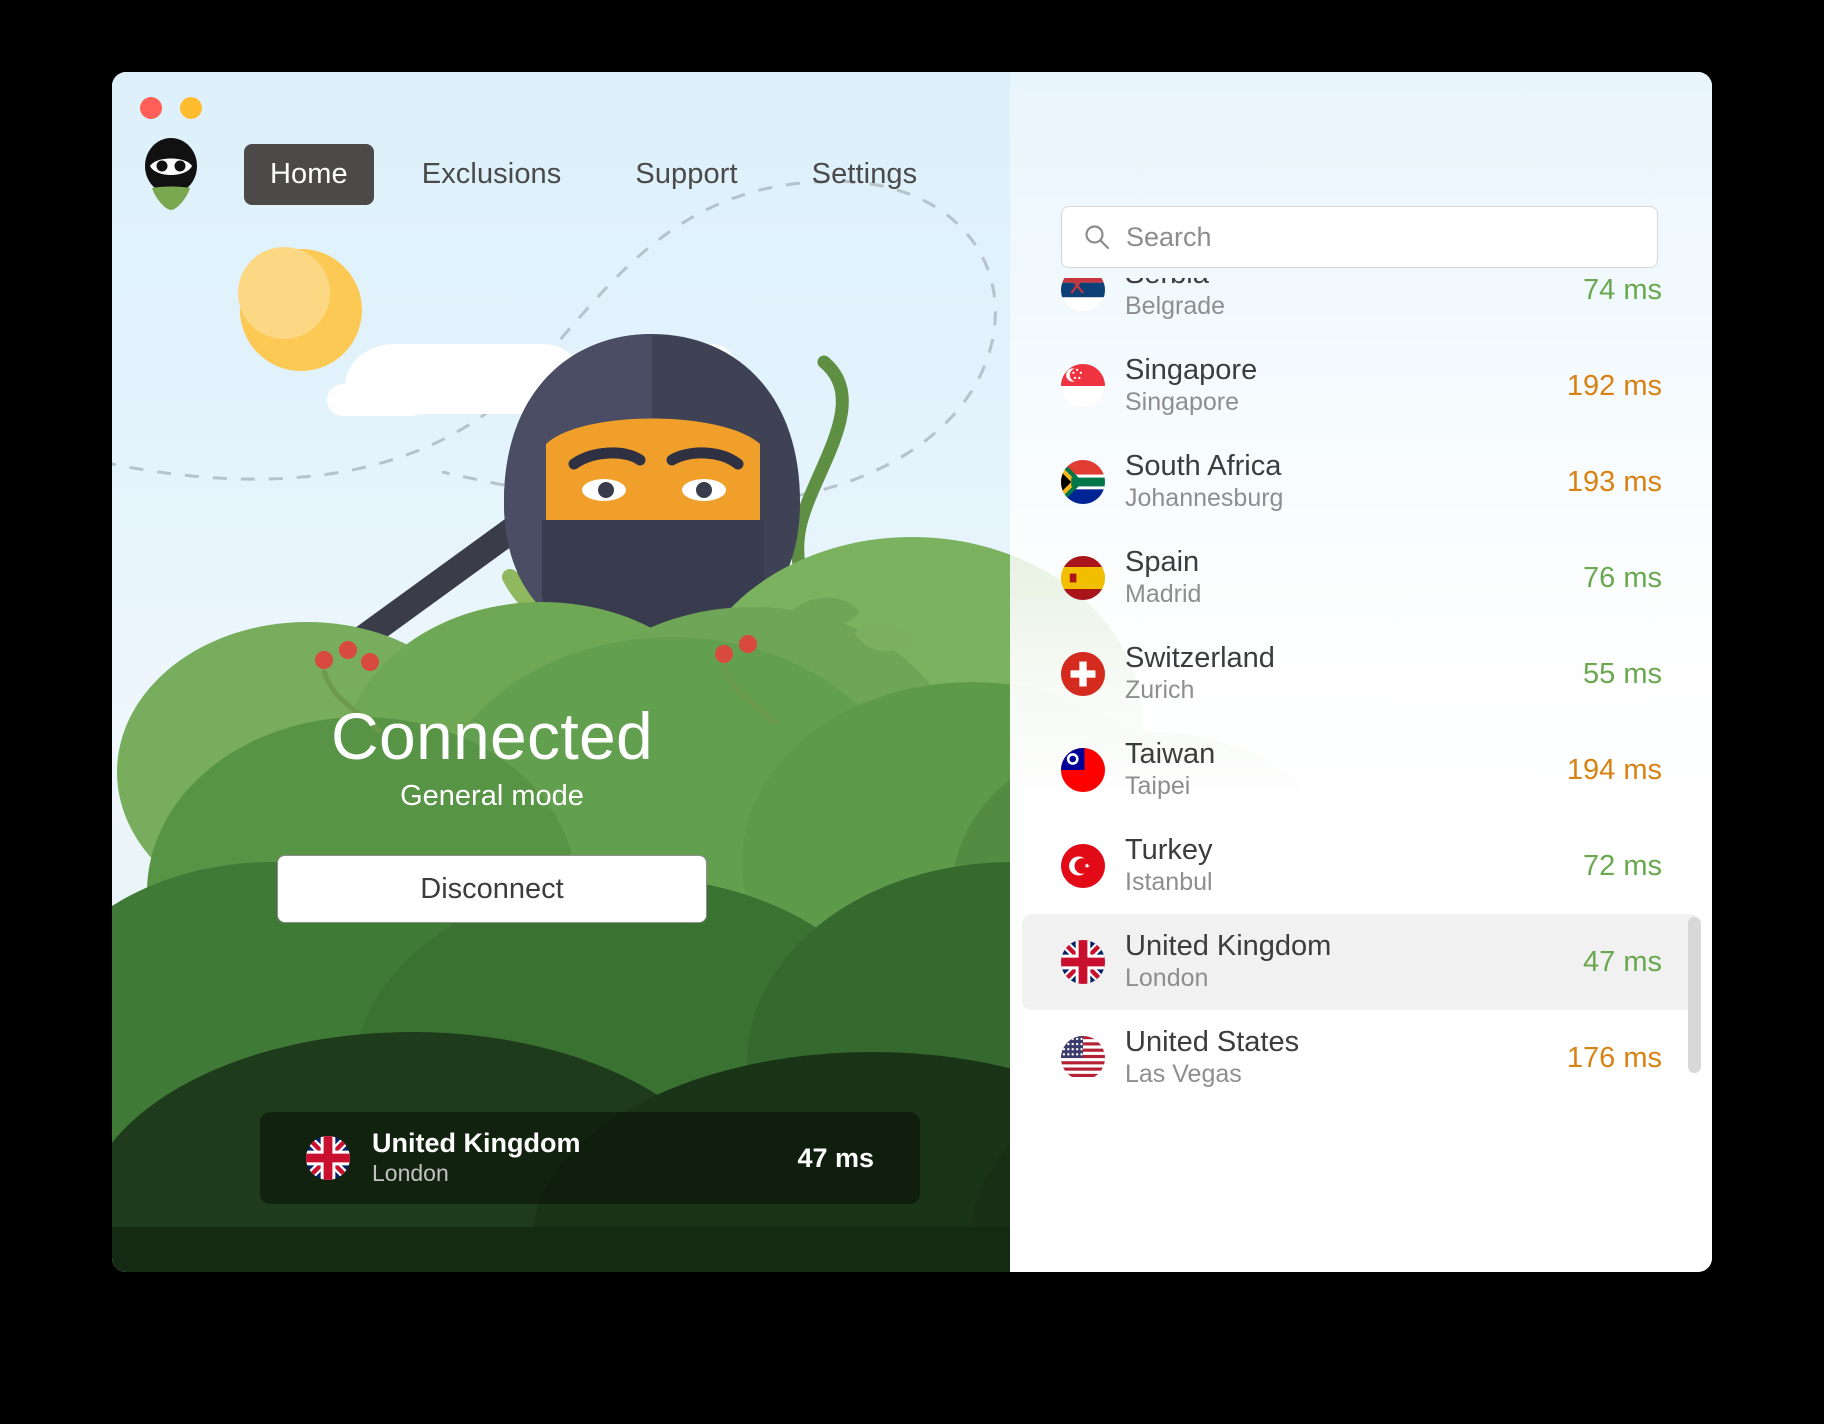 The width and height of the screenshot is (1824, 1424). What do you see at coordinates (1622, 577) in the screenshot?
I see `server-item-ping: 76 ms` at bounding box center [1622, 577].